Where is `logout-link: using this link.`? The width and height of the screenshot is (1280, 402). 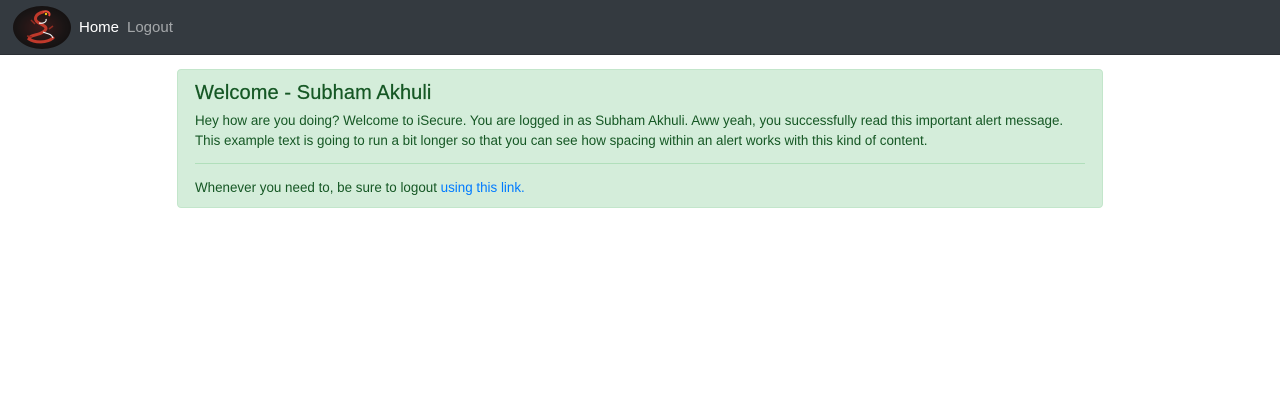
logout-link: using this link. is located at coordinates (483, 187).